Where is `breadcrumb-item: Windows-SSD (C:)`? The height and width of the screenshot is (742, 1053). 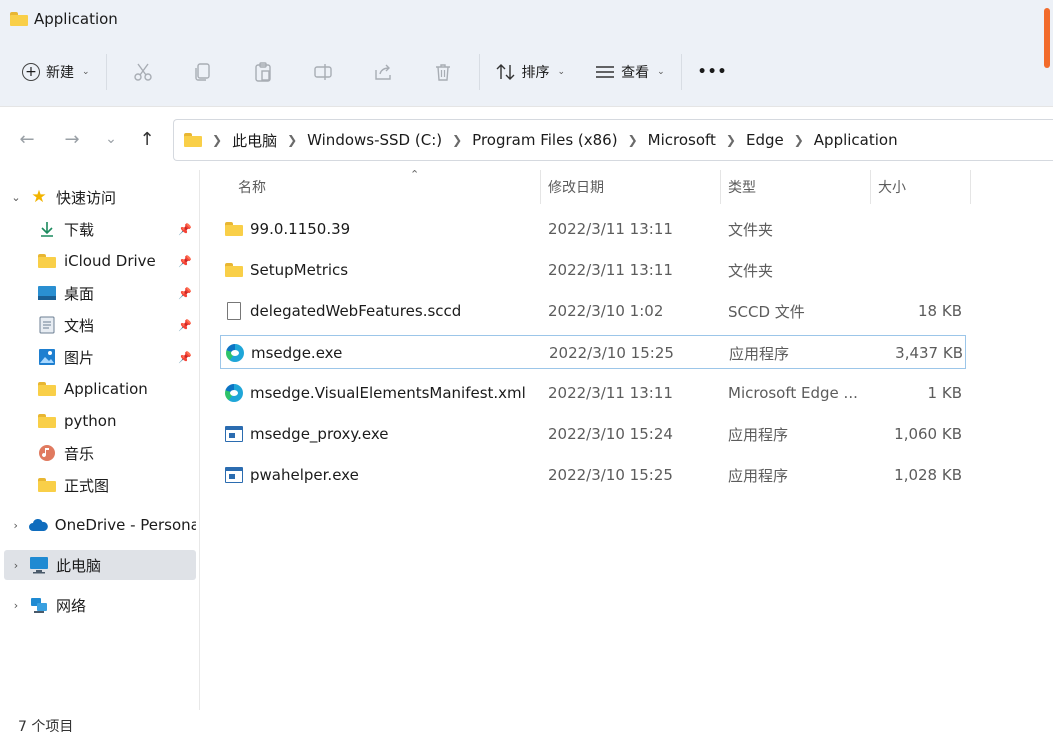 breadcrumb-item: Windows-SSD (C:) is located at coordinates (374, 140).